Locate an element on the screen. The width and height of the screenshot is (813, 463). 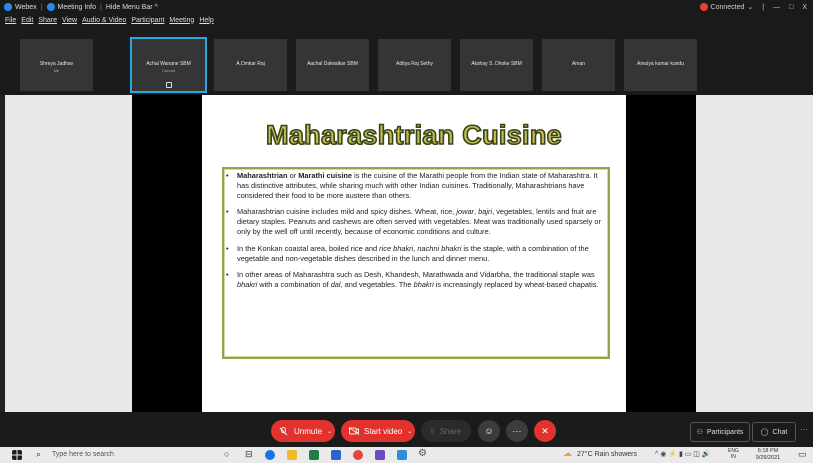
share-button: ⇪ Share is located at coordinates (446, 431).